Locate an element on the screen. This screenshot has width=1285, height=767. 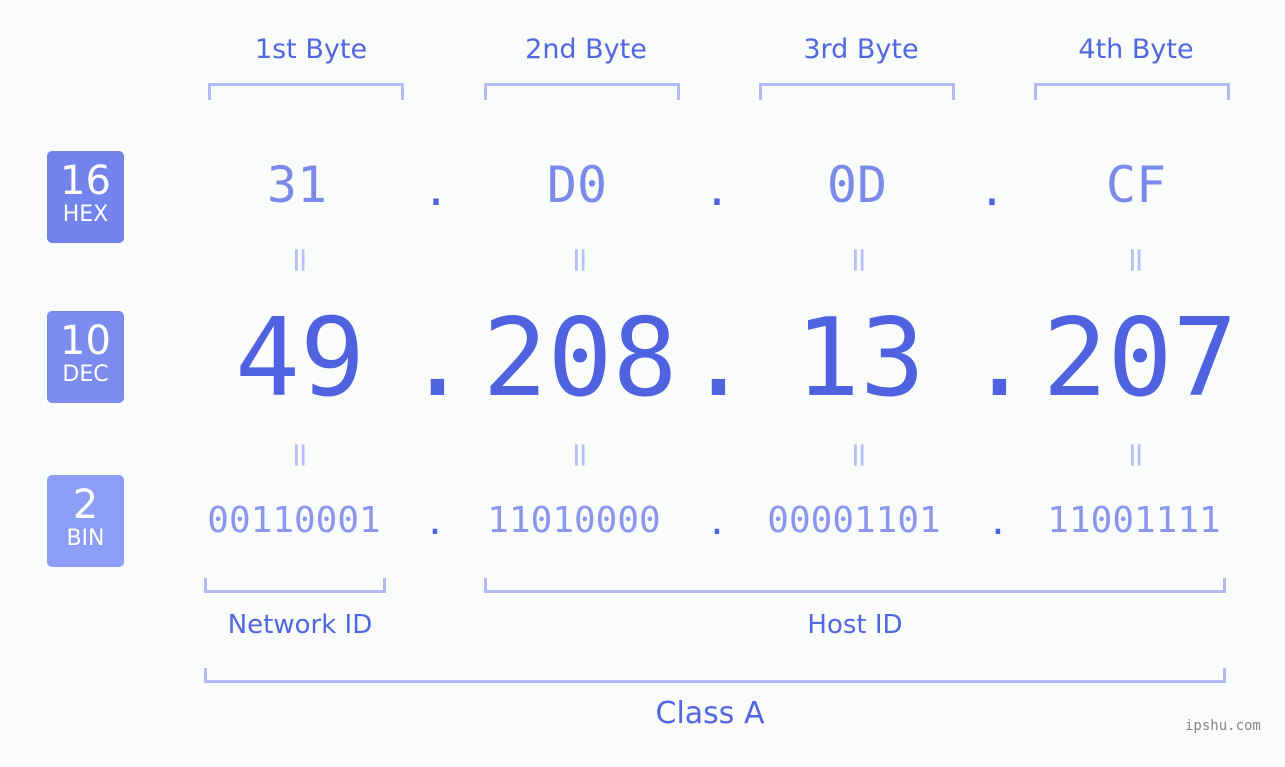
byte-label-3: 3rd Byte is located at coordinates (861, 49).